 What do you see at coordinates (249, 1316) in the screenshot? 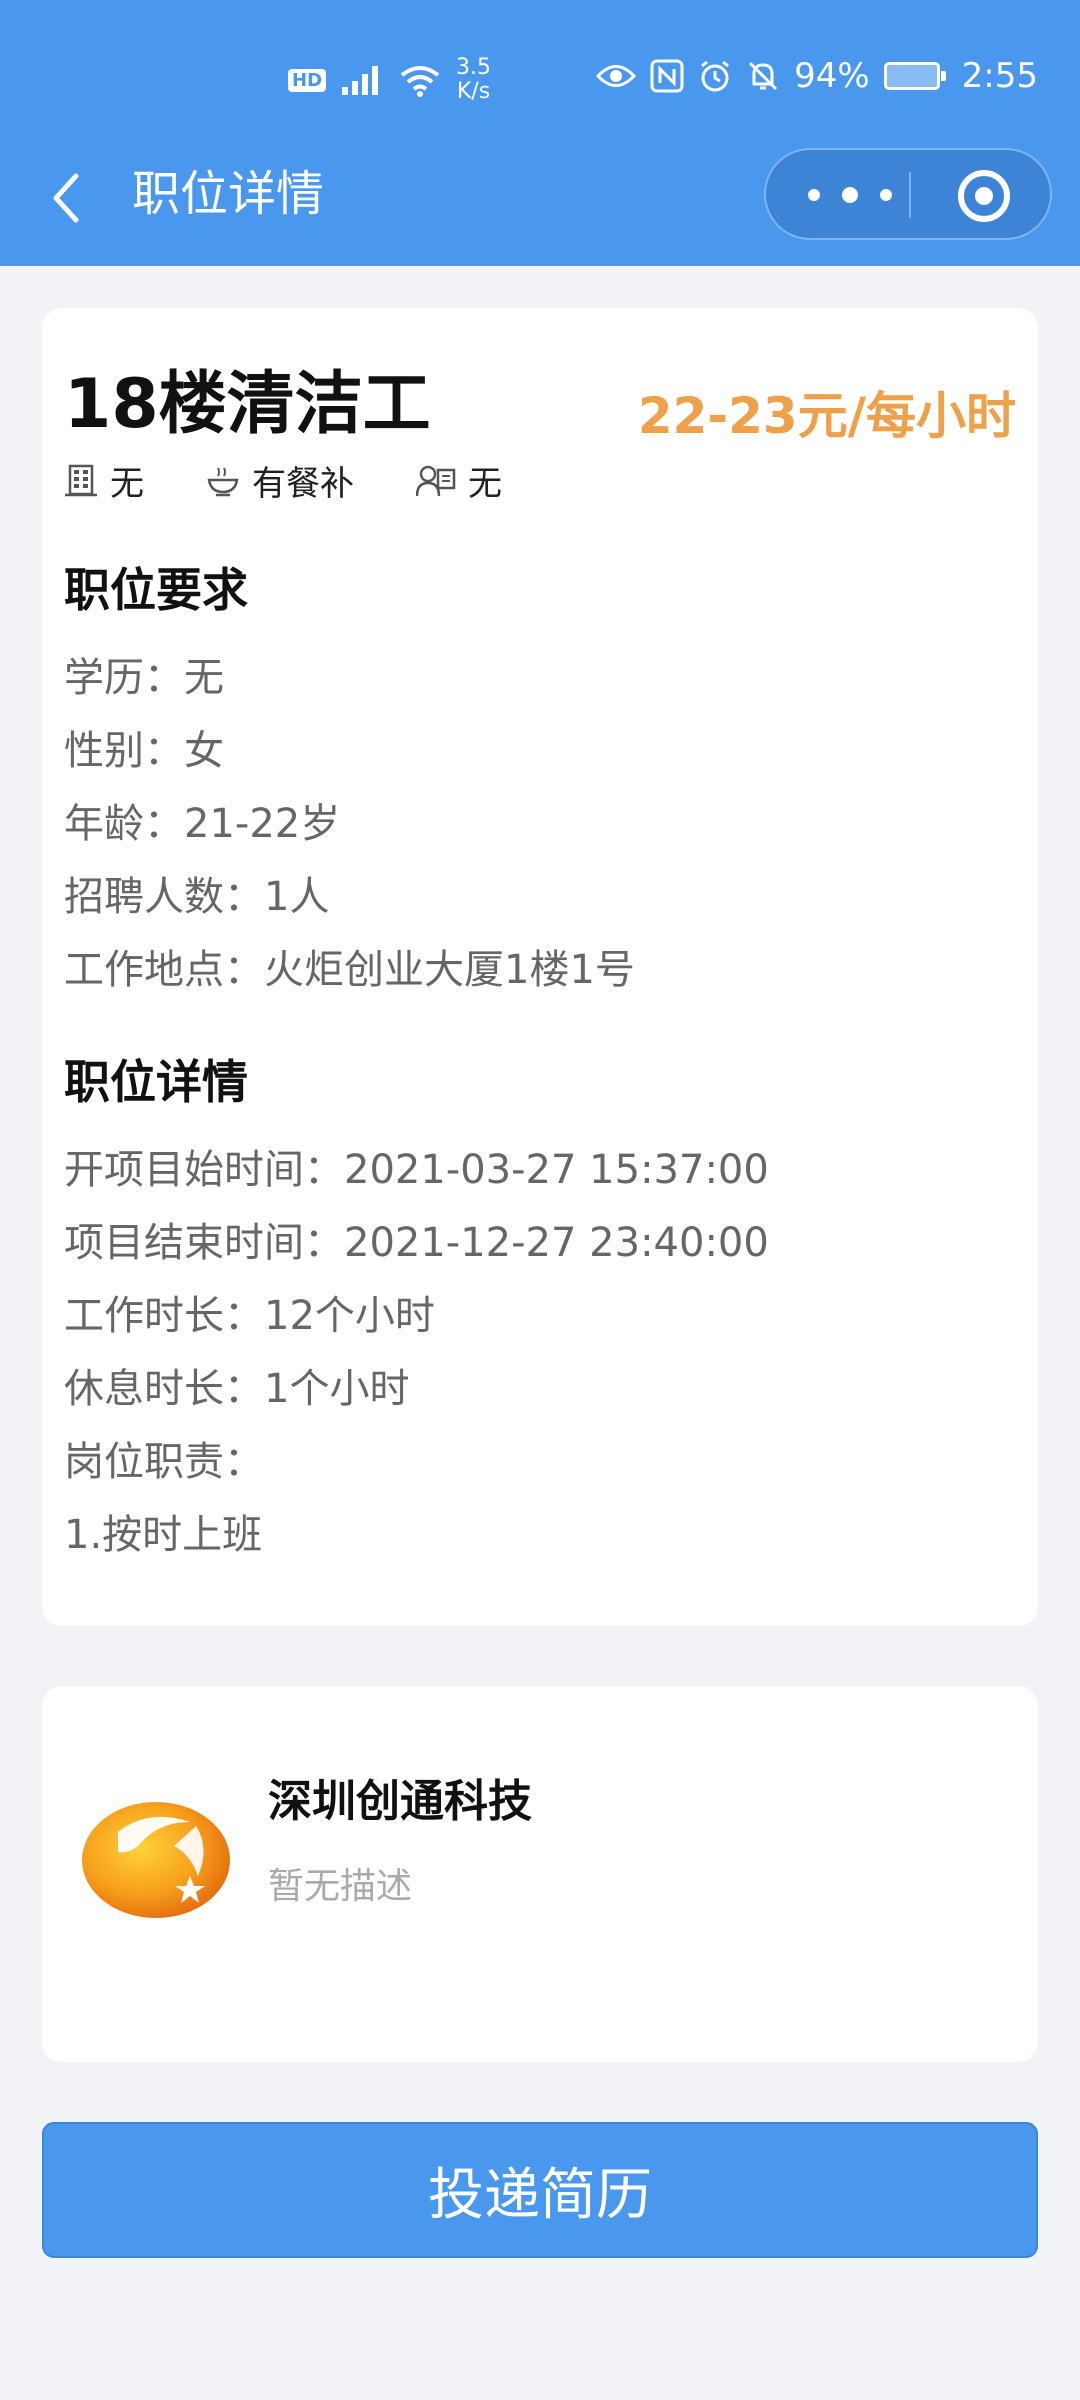
I see `detail-item: 工作时长：12个小时` at bounding box center [249, 1316].